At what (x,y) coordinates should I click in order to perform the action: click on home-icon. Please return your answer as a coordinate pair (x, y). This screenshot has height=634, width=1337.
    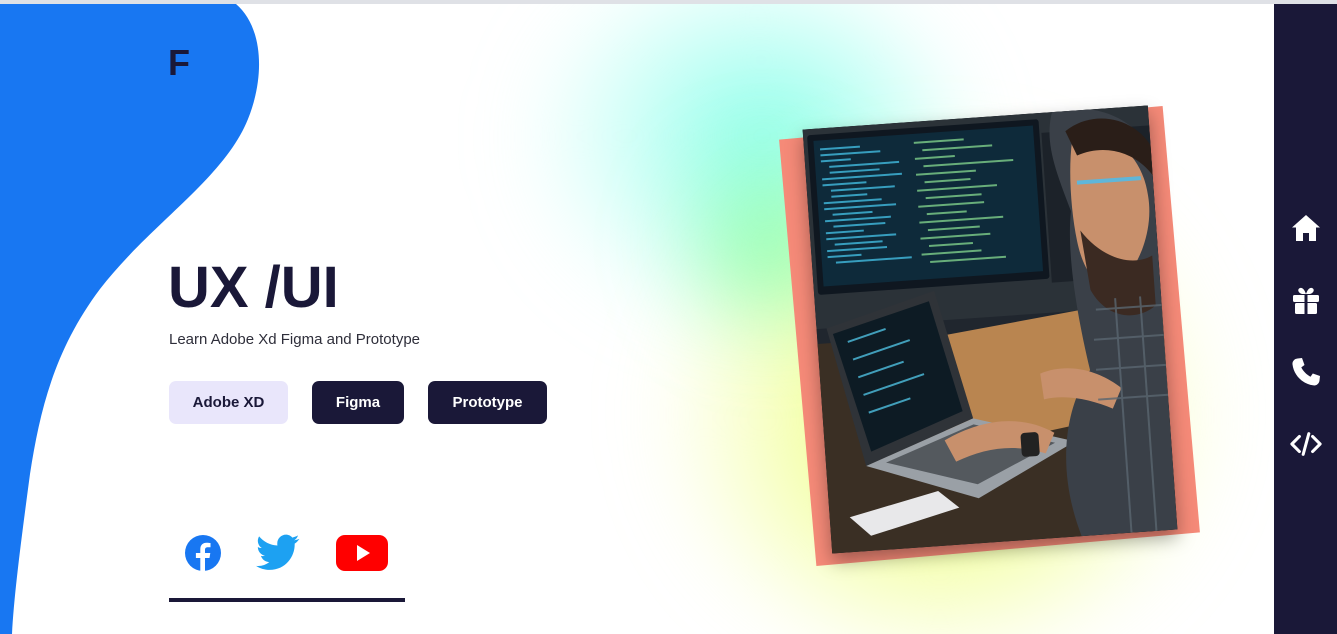
    Looking at the image, I should click on (1306, 228).